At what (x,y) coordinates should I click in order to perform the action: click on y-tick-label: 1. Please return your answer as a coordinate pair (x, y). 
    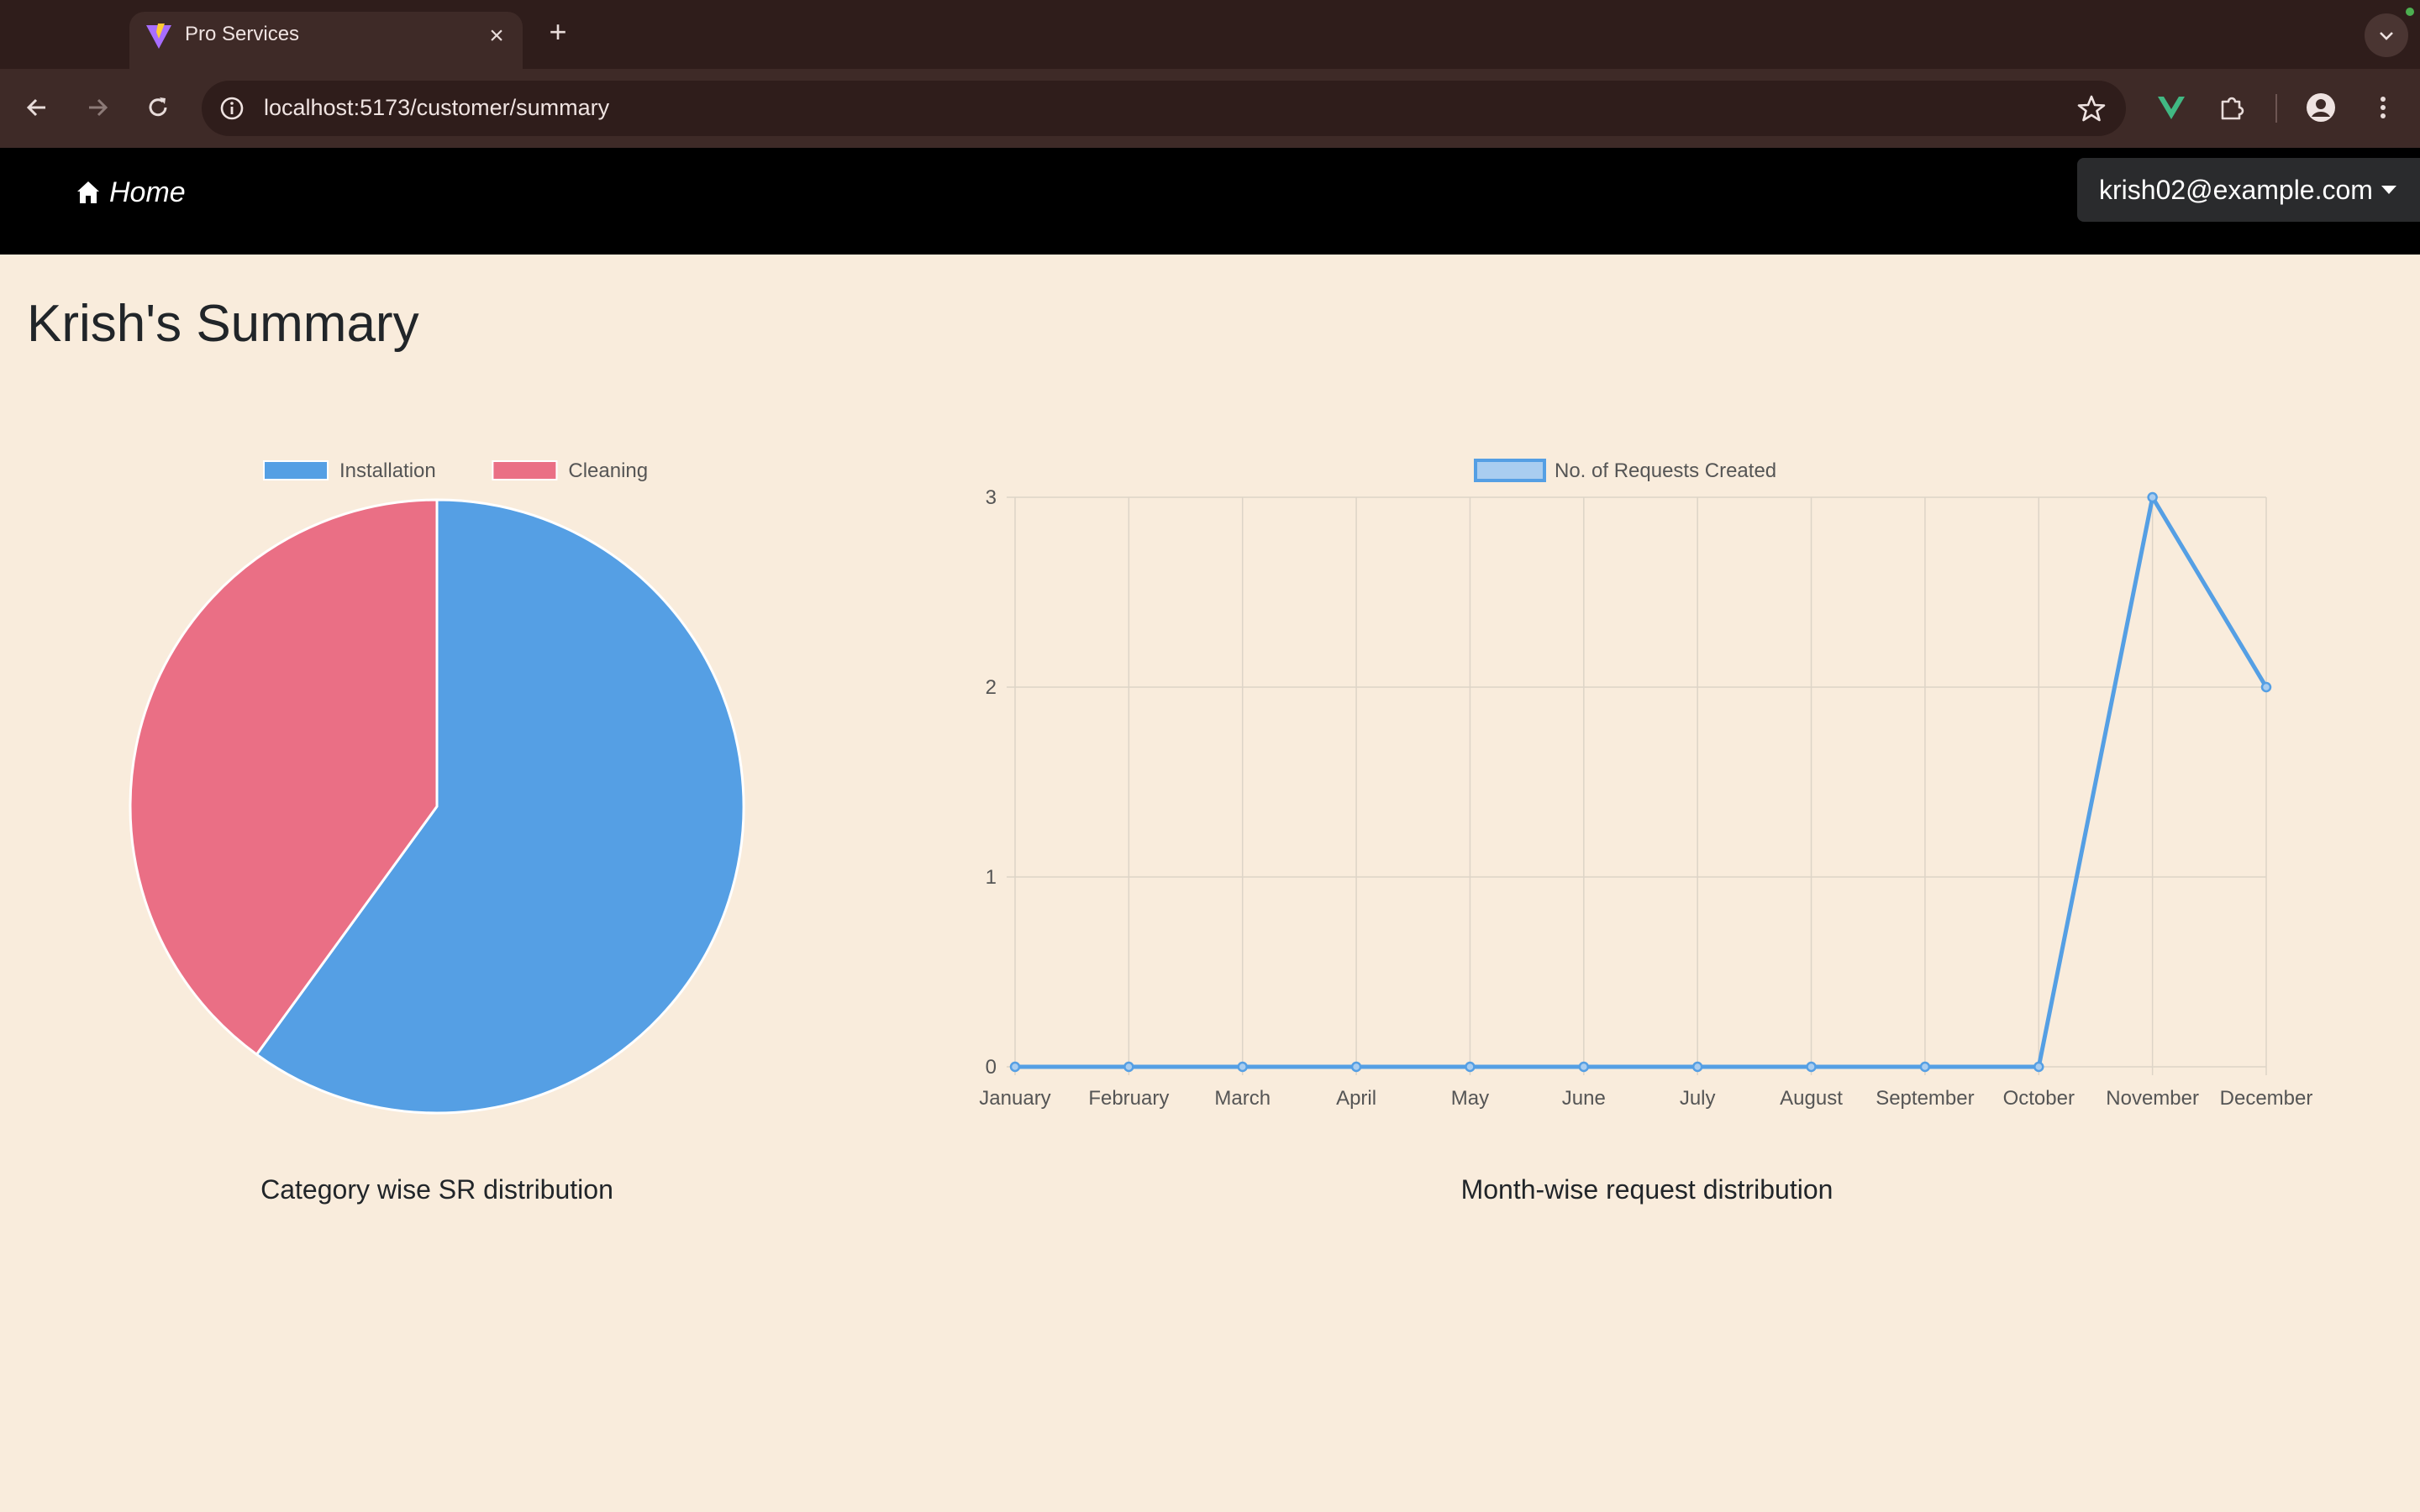
    Looking at the image, I should click on (992, 877).